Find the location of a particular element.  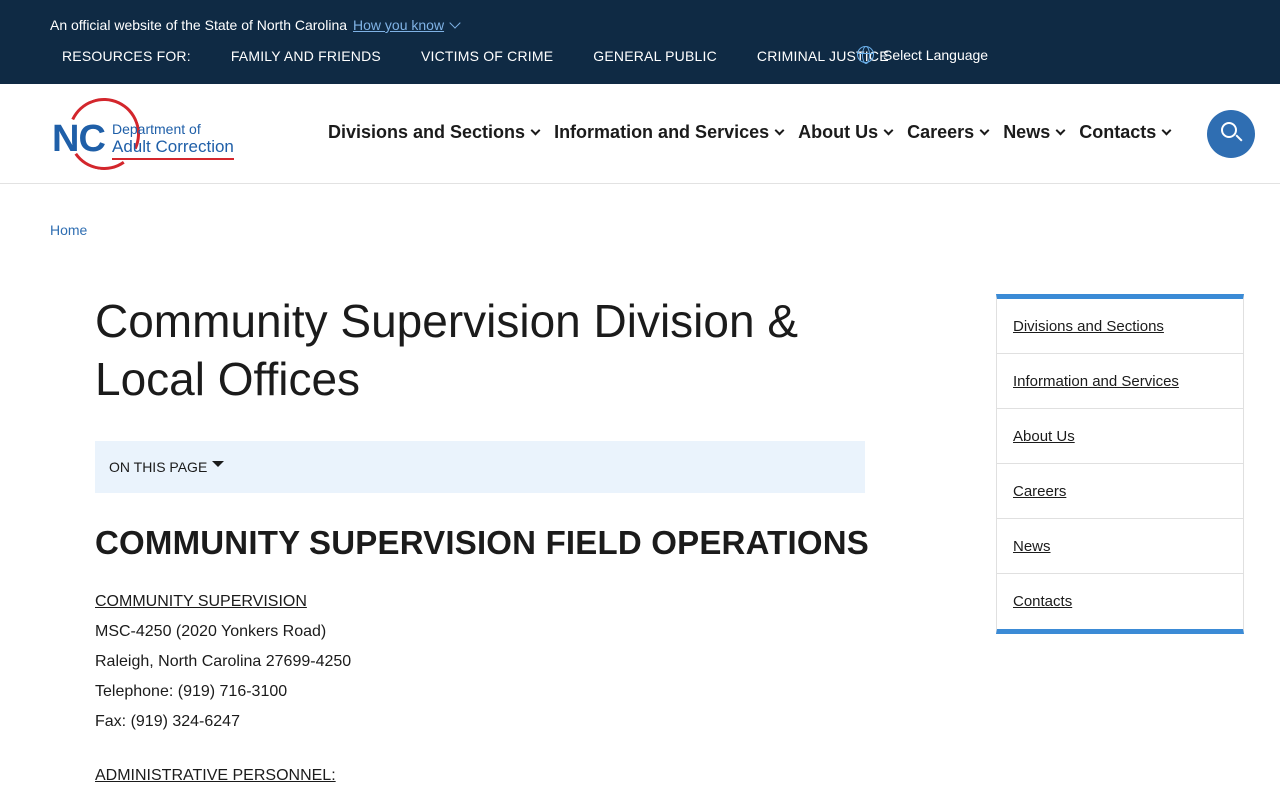

nav-careers: Careers is located at coordinates (948, 132).